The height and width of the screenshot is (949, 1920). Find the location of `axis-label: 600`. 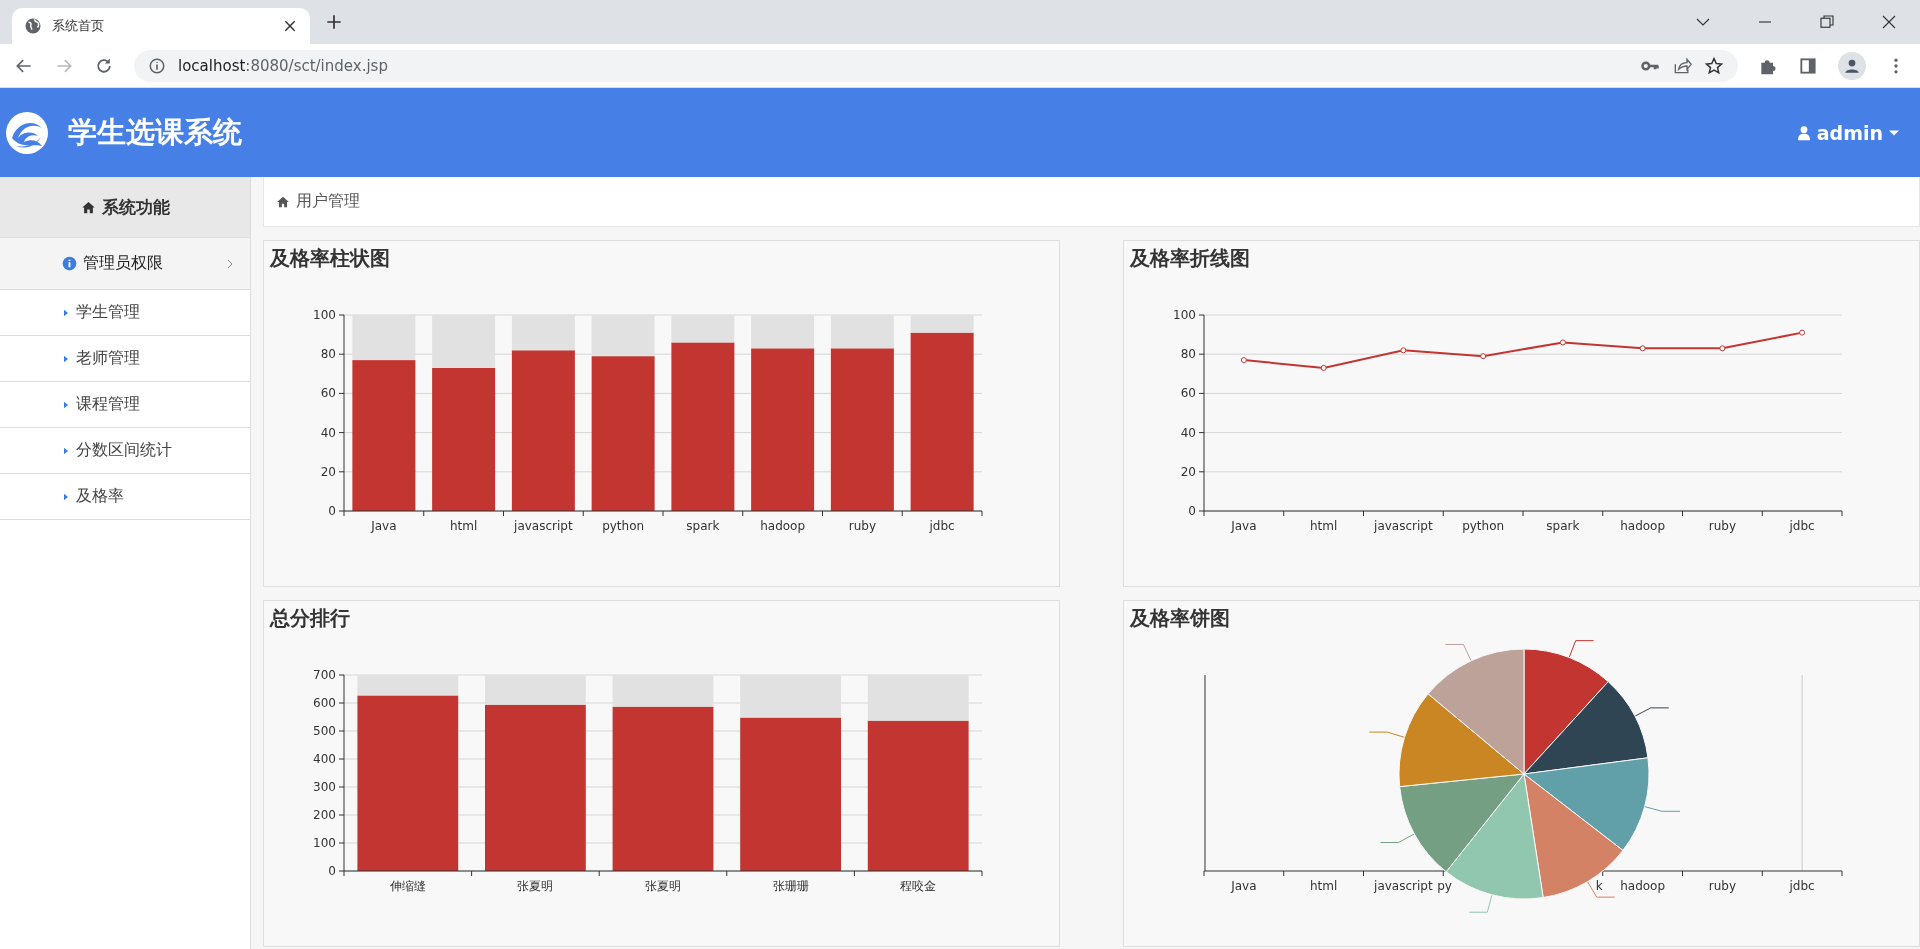

axis-label: 600 is located at coordinates (324, 703).